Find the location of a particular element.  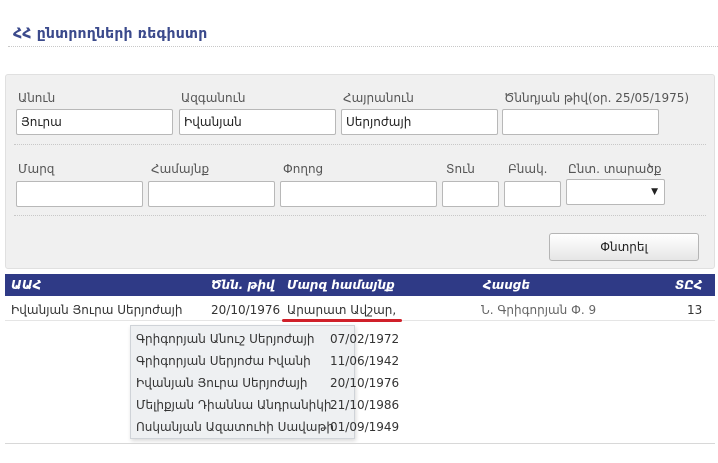

bottom-divider is located at coordinates (360, 443).